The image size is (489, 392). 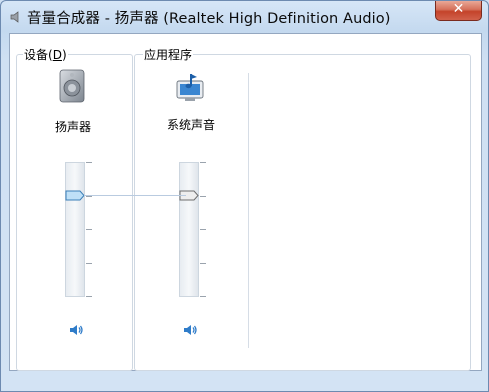 What do you see at coordinates (191, 125) in the screenshot?
I see `app-name-label: 系统声音` at bounding box center [191, 125].